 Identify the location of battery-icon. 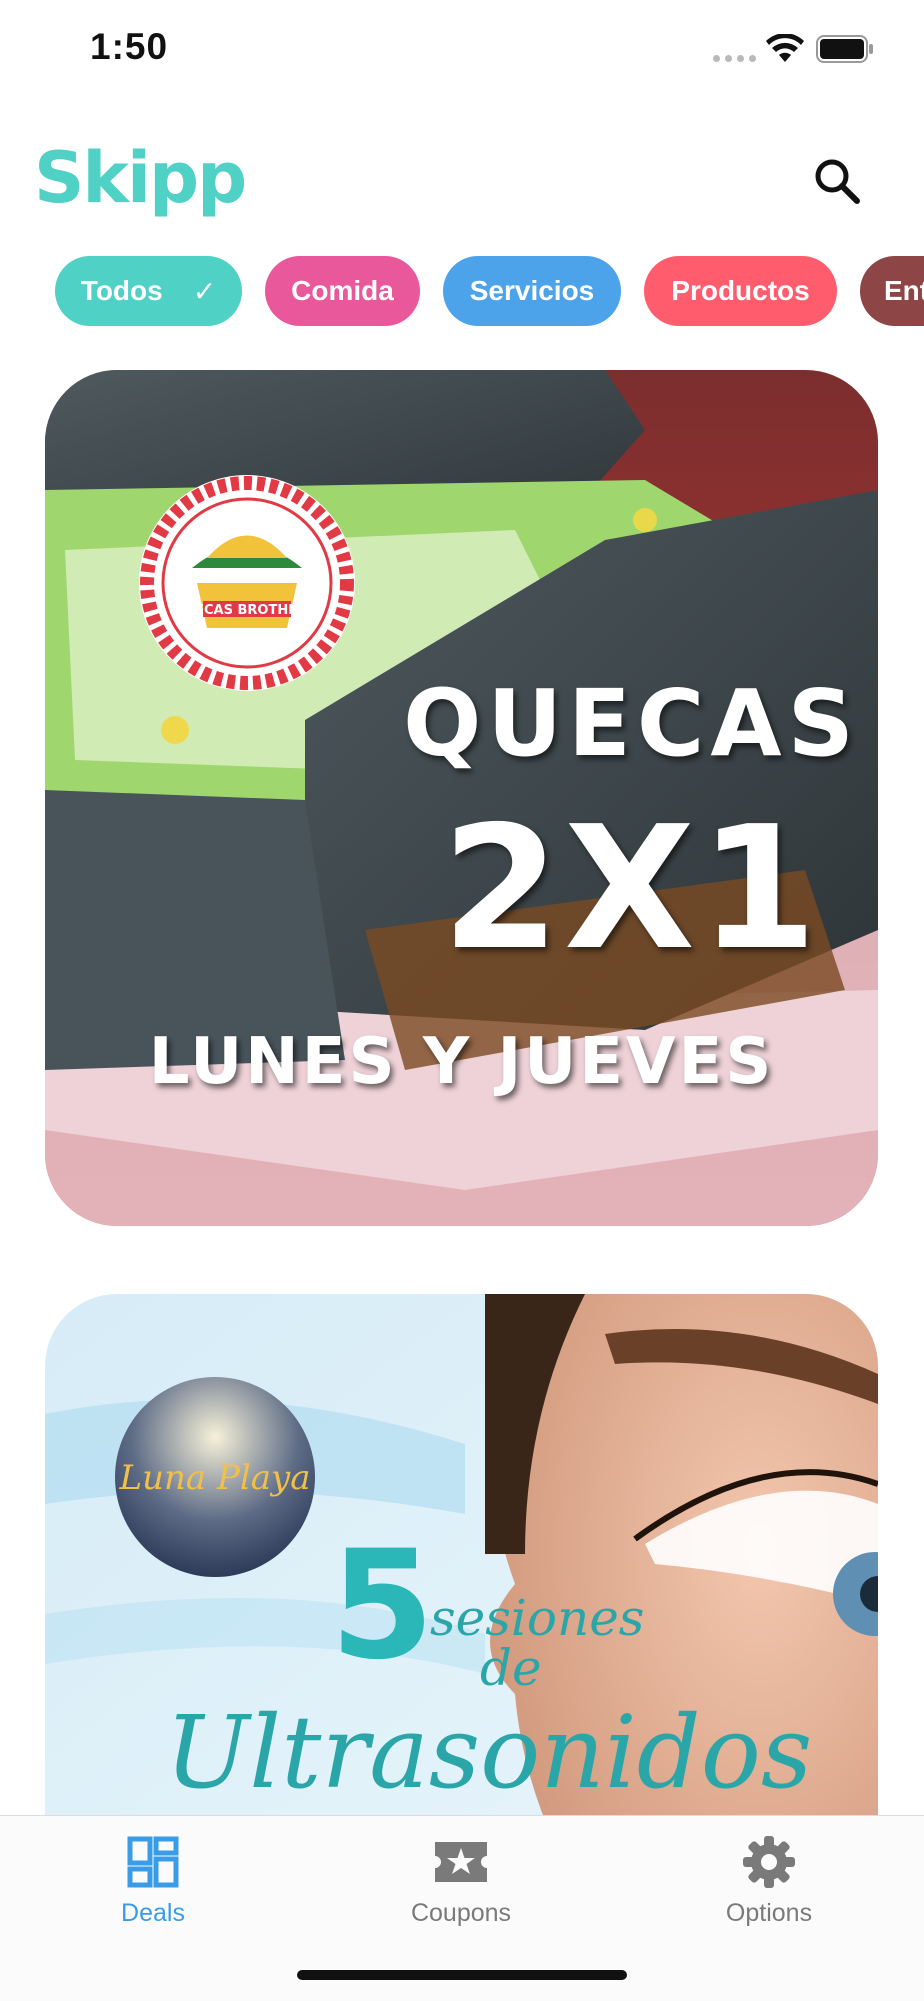
(844, 49).